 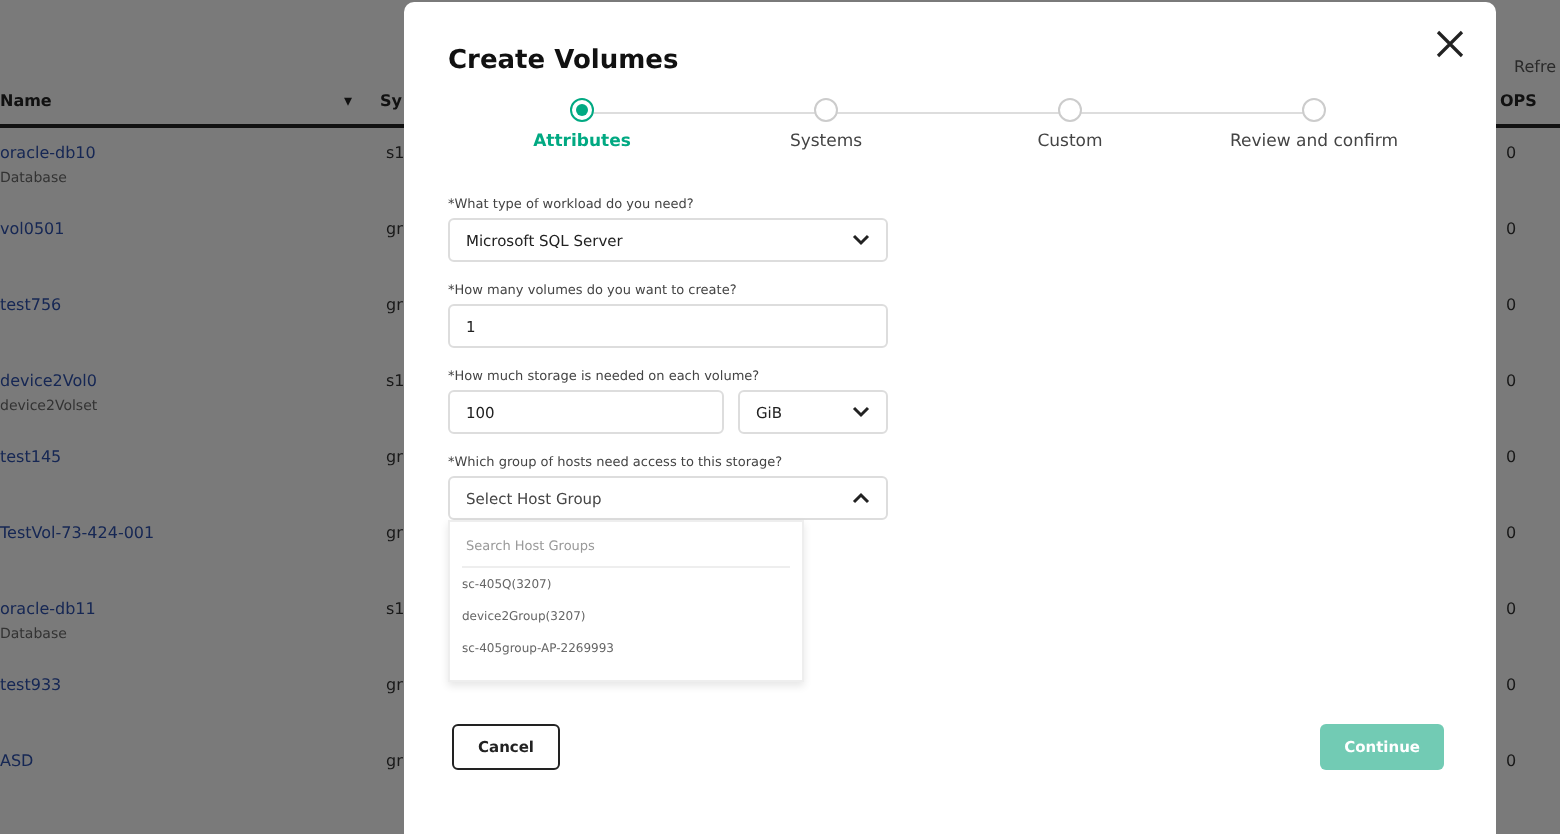 I want to click on step-label: Attributes, so click(x=582, y=142).